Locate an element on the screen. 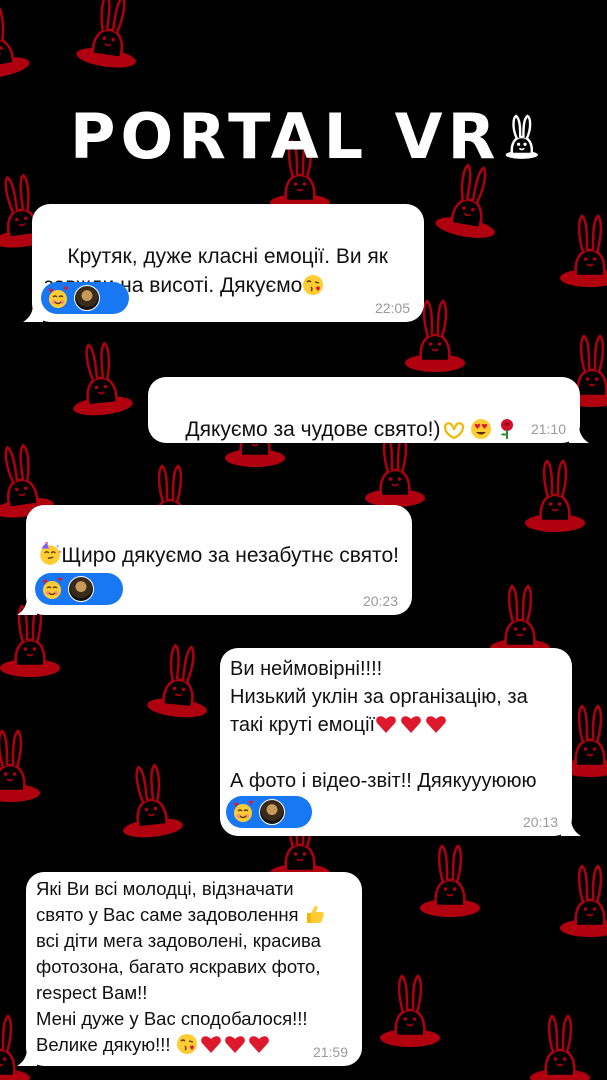 This screenshot has width=607, height=1080. message-text: Дякуємо за чудове свято!) is located at coordinates (313, 429).